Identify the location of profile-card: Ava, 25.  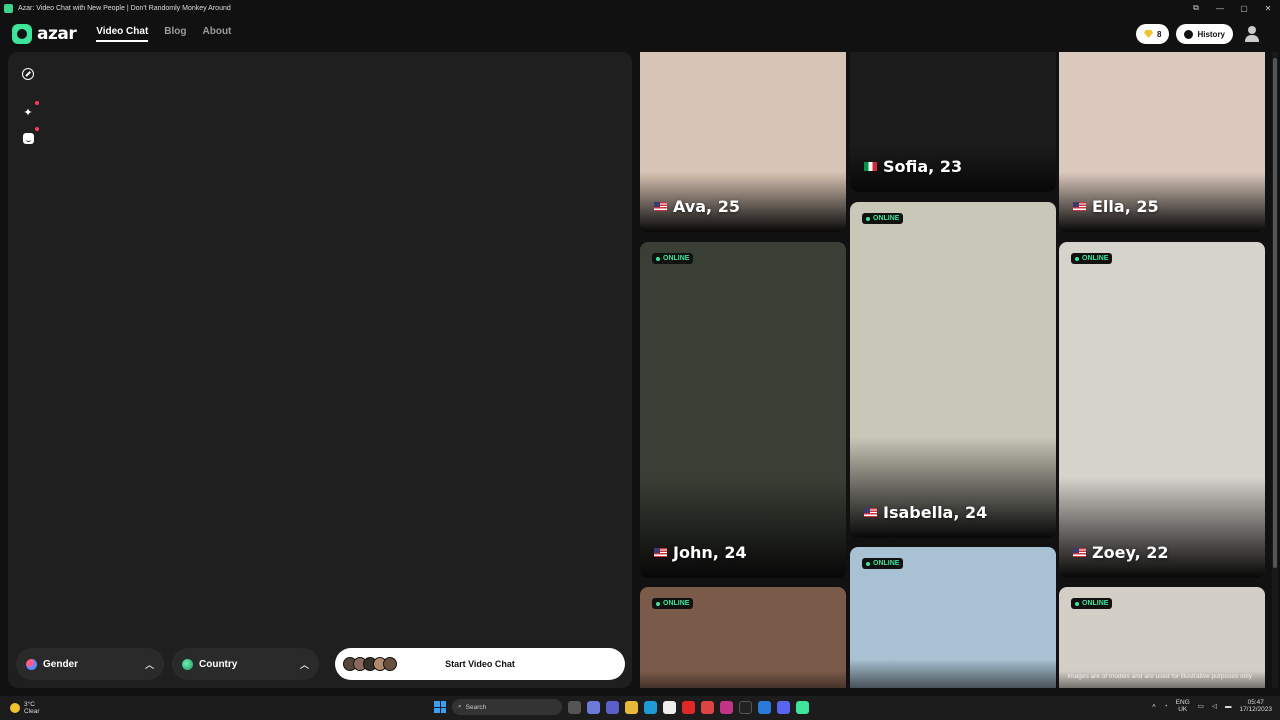
(743, 142).